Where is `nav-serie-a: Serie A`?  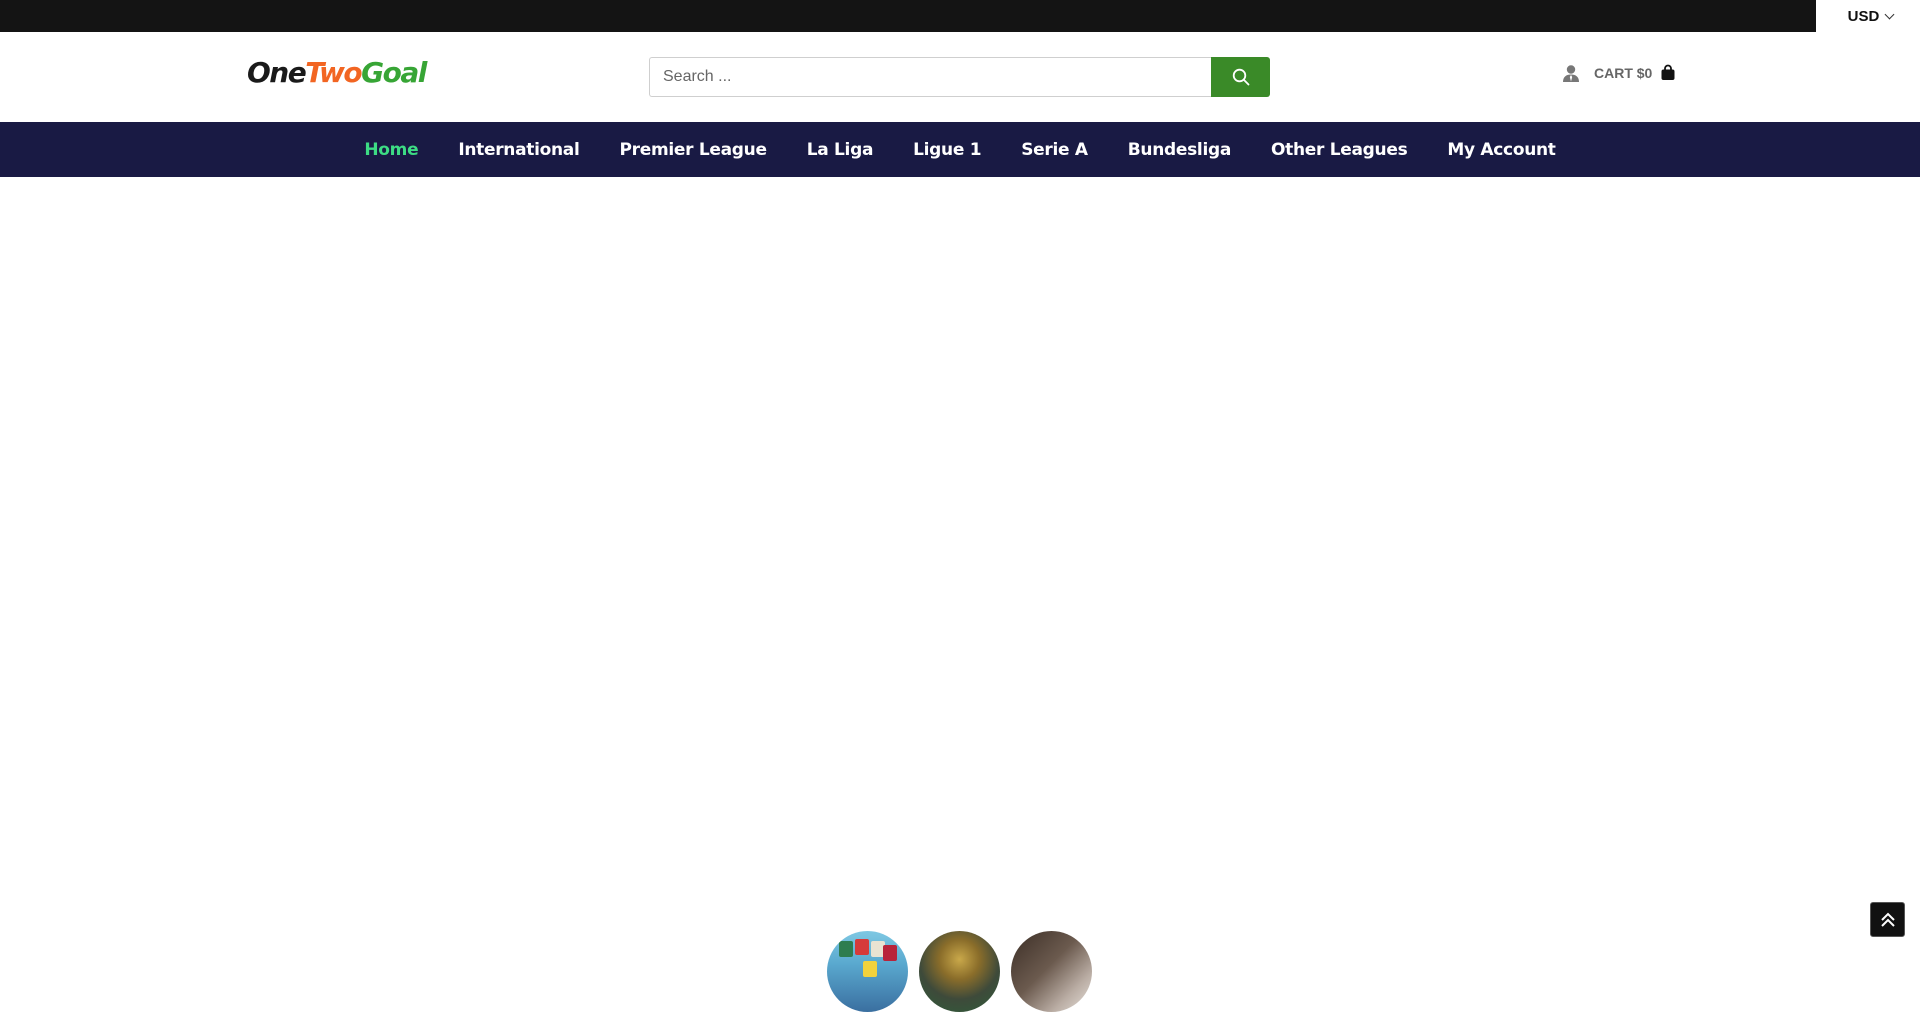
nav-serie-a: Serie A is located at coordinates (1054, 150).